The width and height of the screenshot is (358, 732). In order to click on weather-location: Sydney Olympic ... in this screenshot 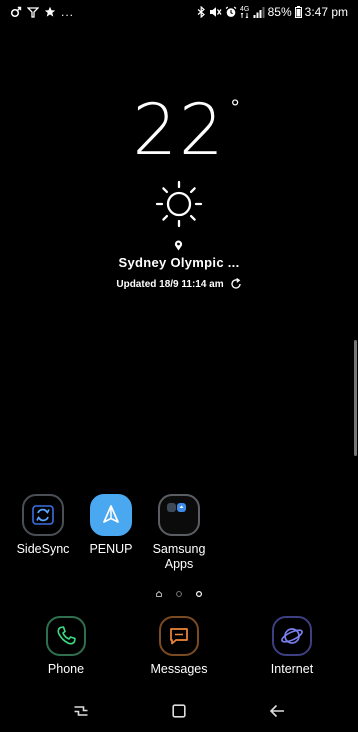, I will do `click(179, 262)`.